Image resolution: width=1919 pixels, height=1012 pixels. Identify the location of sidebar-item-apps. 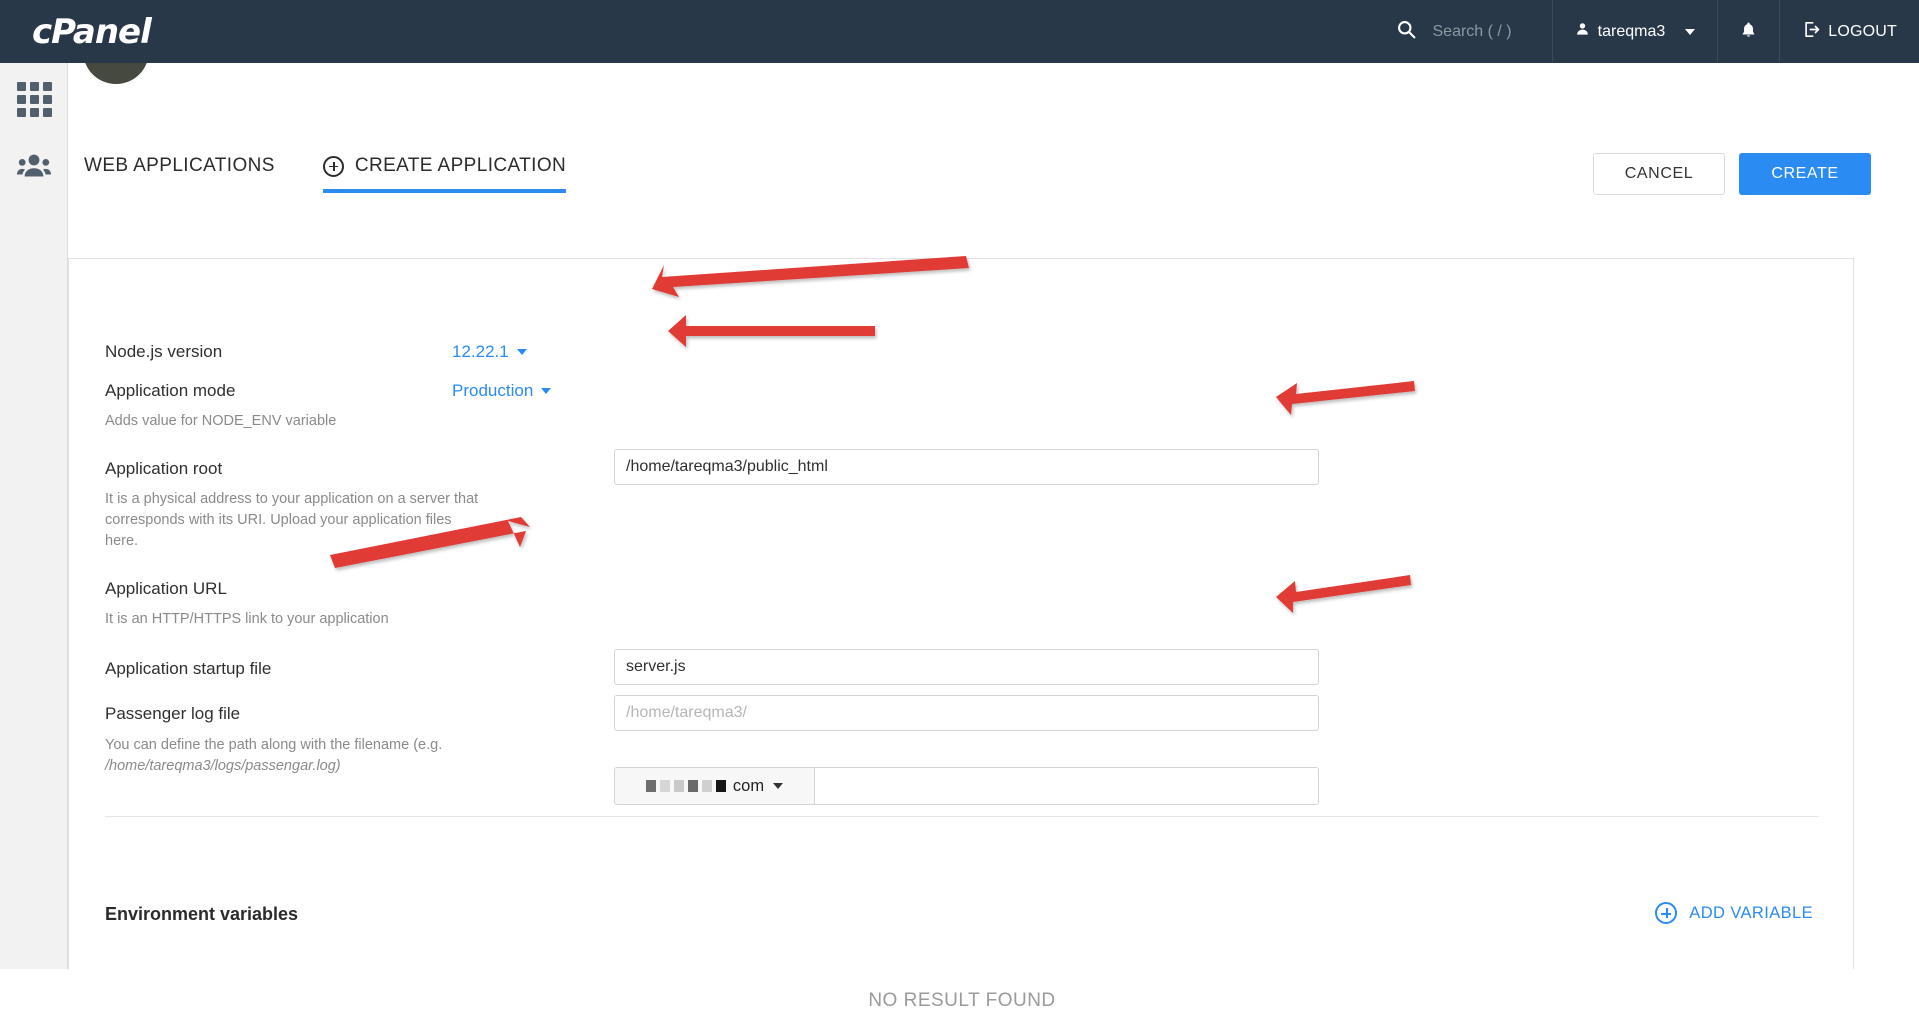
(34, 99).